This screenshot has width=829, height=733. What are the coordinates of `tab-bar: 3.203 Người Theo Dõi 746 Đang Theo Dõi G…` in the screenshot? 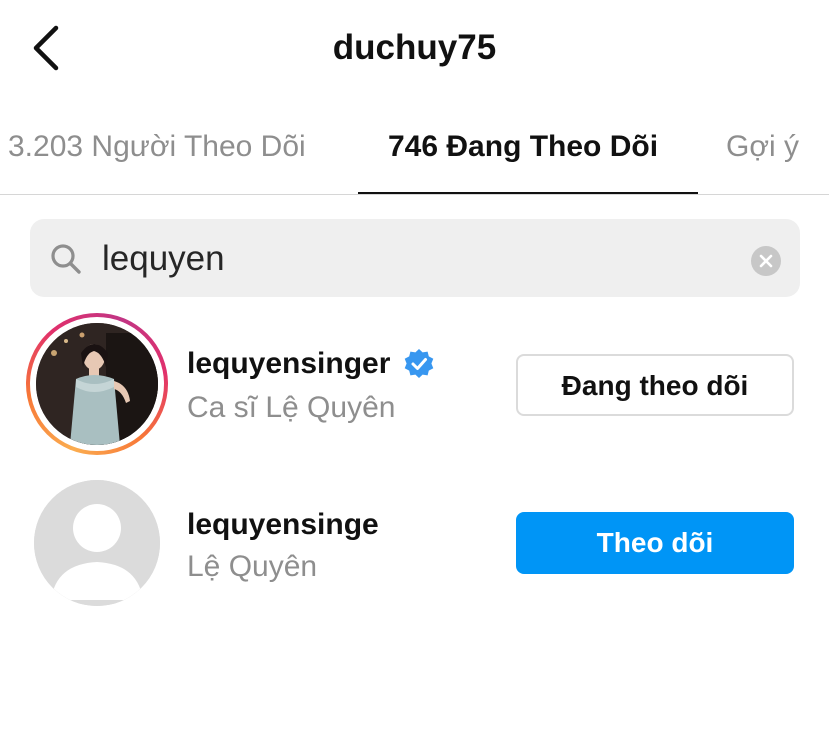 It's located at (414, 147).